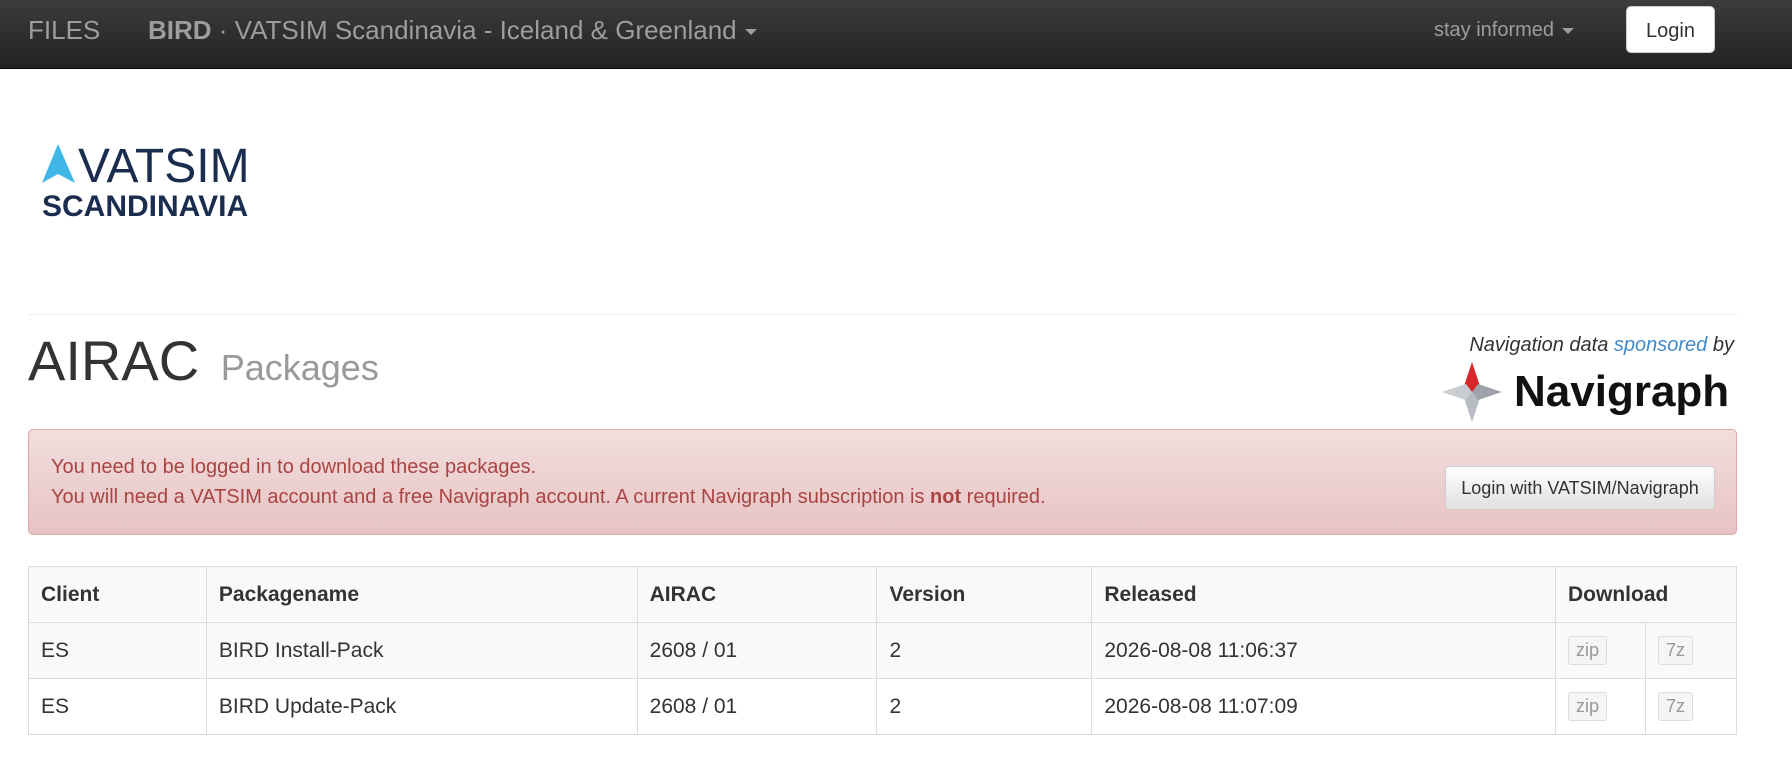 The height and width of the screenshot is (780, 1792). What do you see at coordinates (1670, 29) in the screenshot?
I see `login-button: Login` at bounding box center [1670, 29].